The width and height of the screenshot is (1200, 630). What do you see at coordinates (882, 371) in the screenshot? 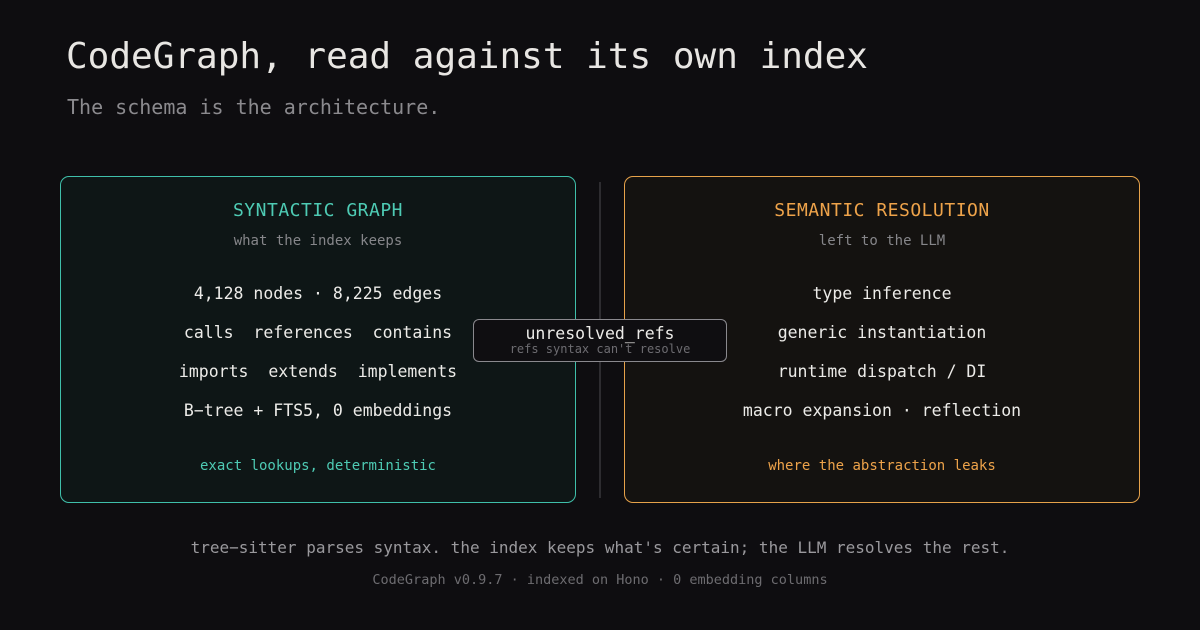
I see `list-item: runtime dispatch / DI` at bounding box center [882, 371].